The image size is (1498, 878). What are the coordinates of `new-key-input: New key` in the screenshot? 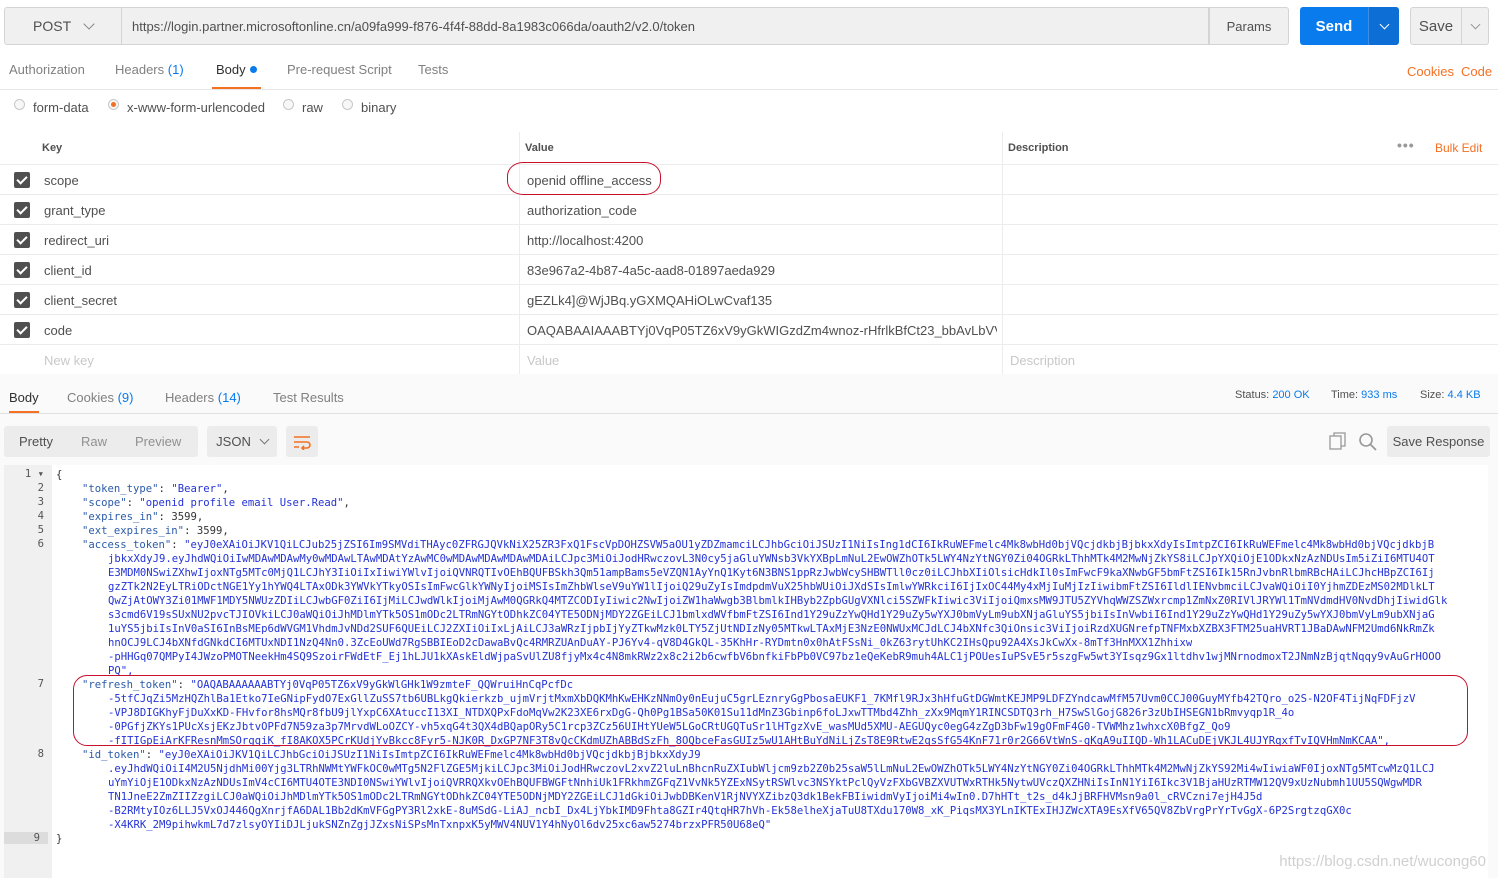 It's located at (69, 360).